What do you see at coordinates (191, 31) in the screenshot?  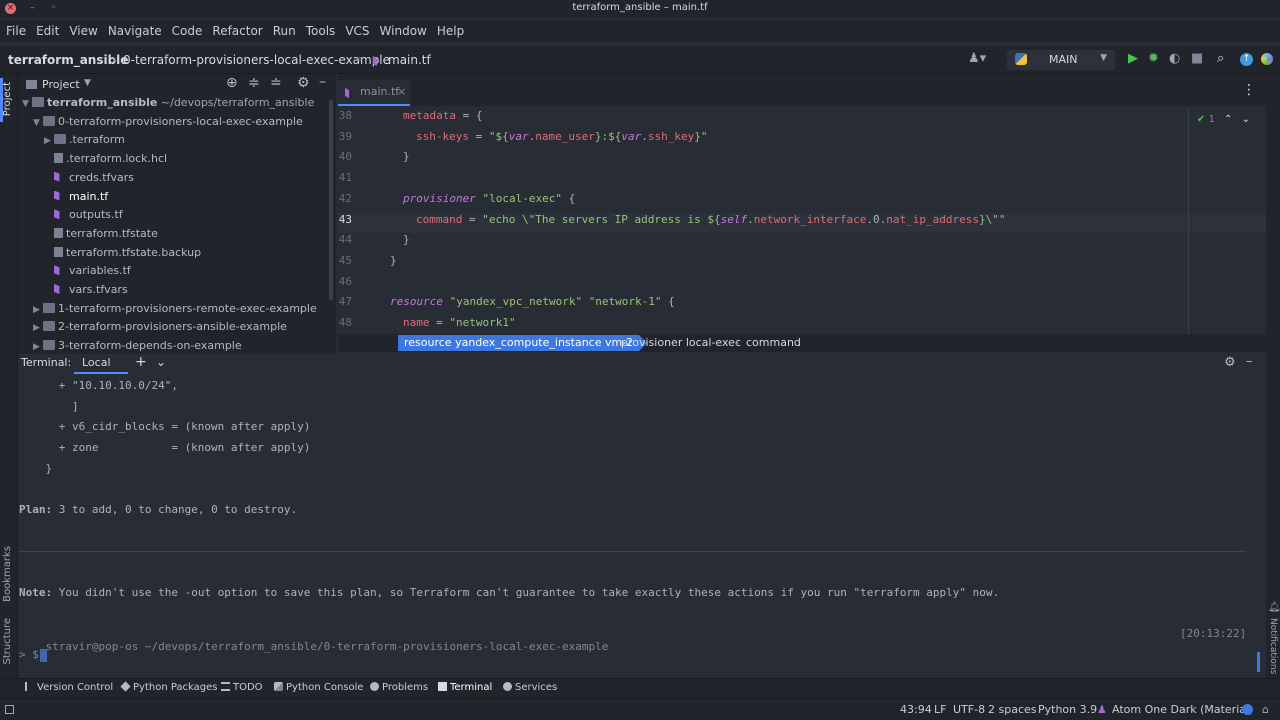 I see `menu-code: Code` at bounding box center [191, 31].